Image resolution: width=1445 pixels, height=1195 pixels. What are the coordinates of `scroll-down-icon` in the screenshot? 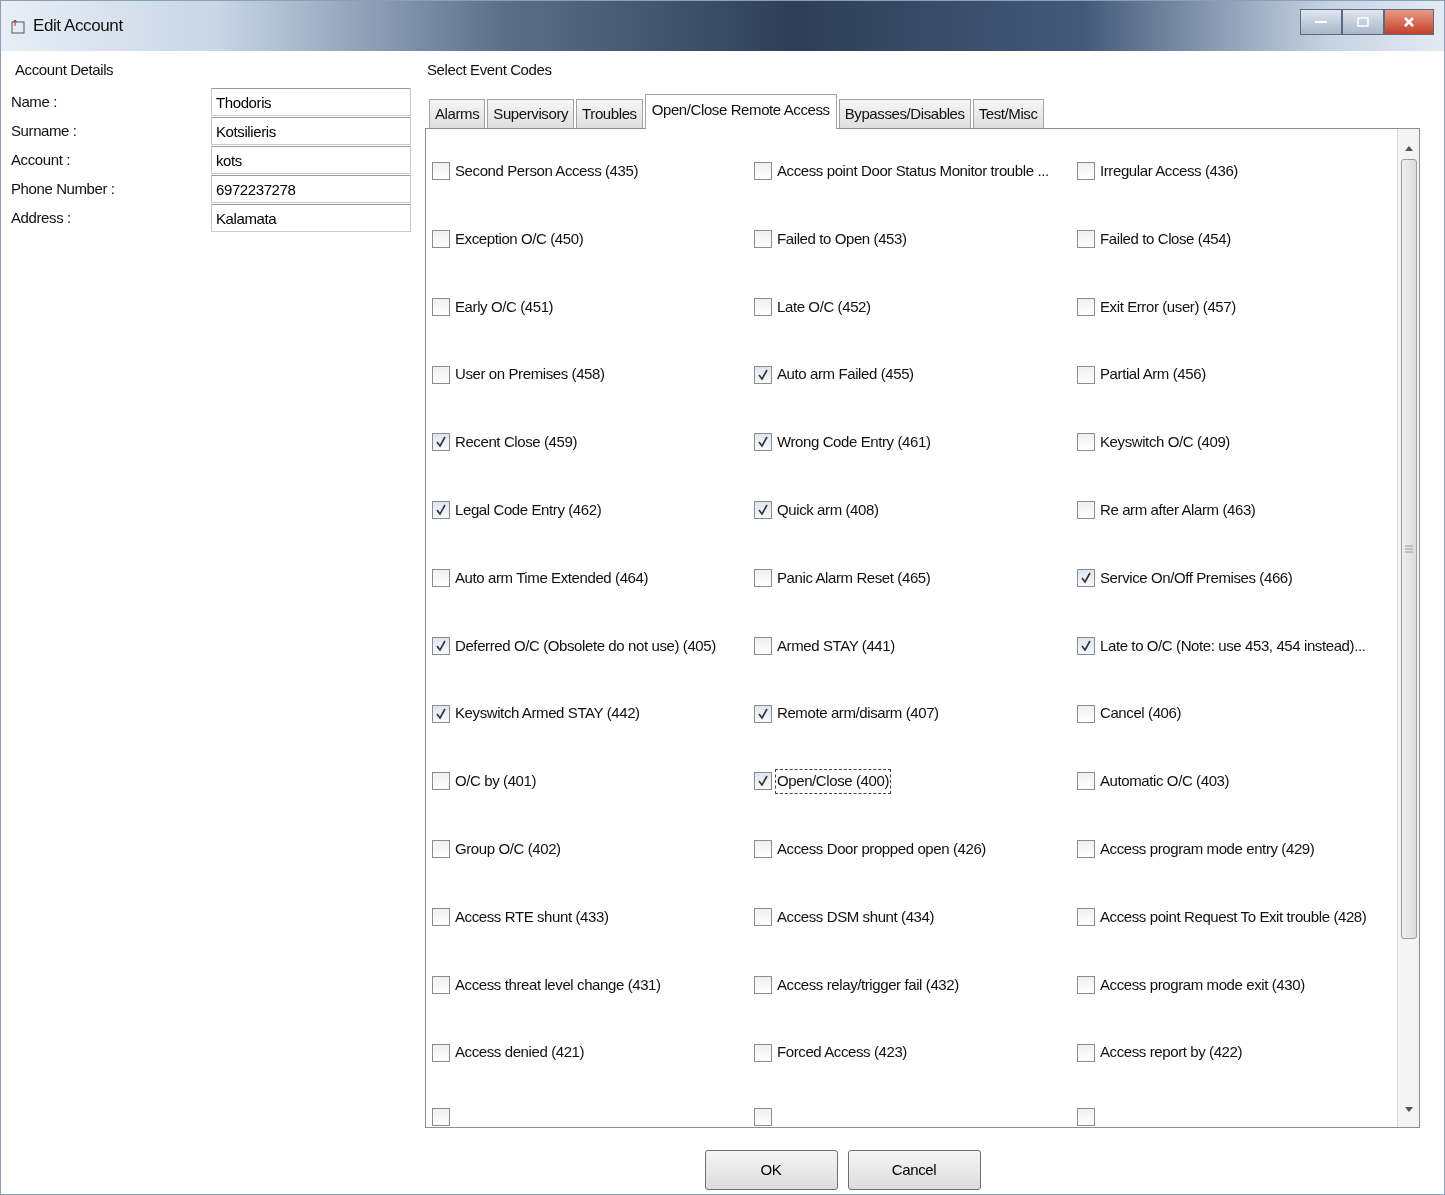 It's located at (1408, 1110).